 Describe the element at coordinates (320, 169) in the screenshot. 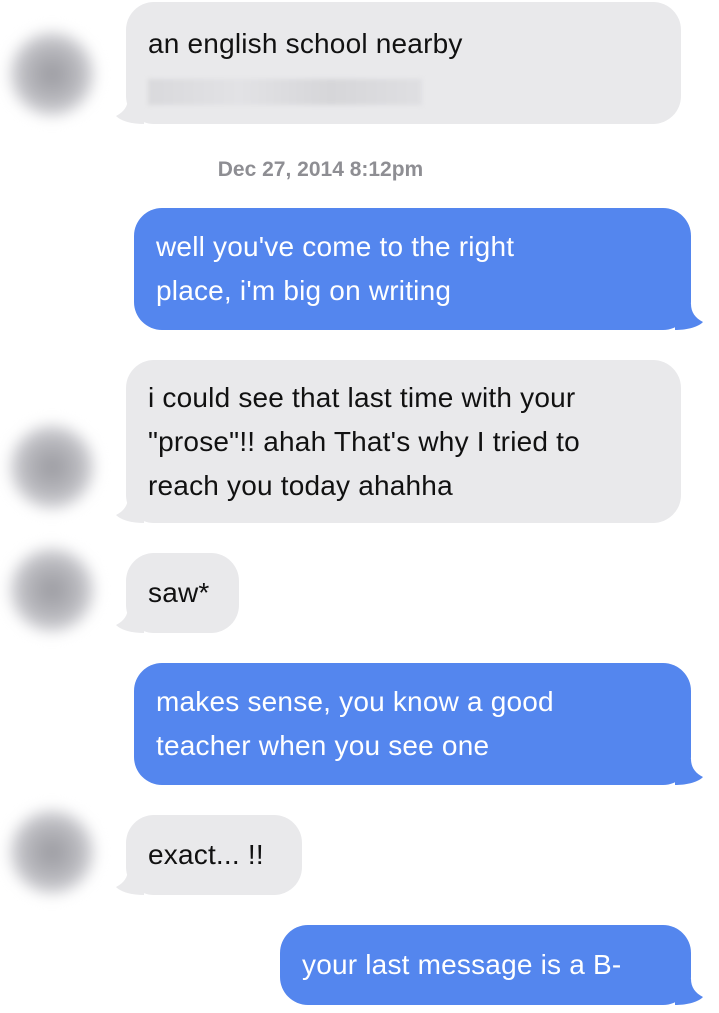

I see `message-timestamp: Dec 27, 2014 8:12pm` at that location.